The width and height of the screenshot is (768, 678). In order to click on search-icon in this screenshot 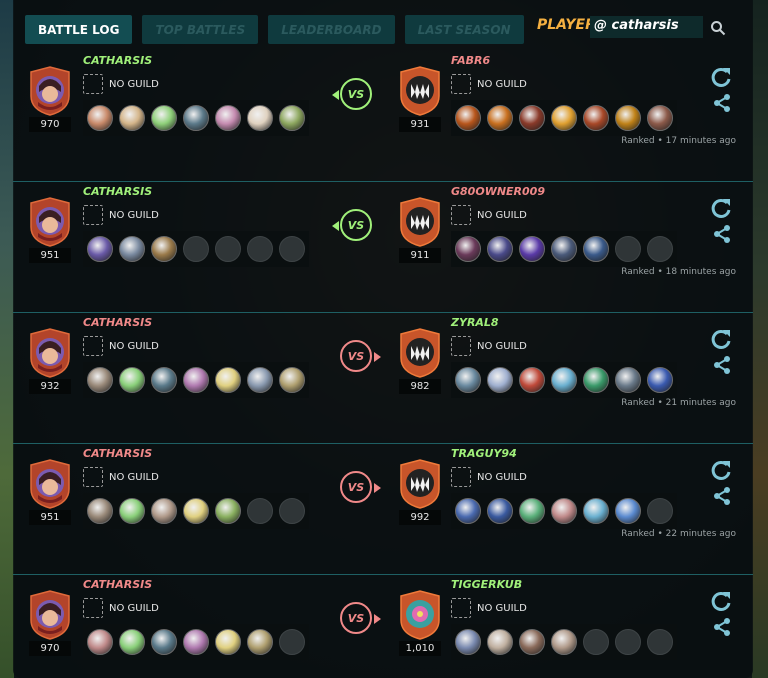, I will do `click(718, 28)`.